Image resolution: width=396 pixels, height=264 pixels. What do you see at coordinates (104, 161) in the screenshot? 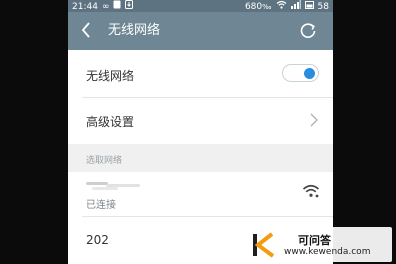
I see `section-label: 选取网络` at bounding box center [104, 161].